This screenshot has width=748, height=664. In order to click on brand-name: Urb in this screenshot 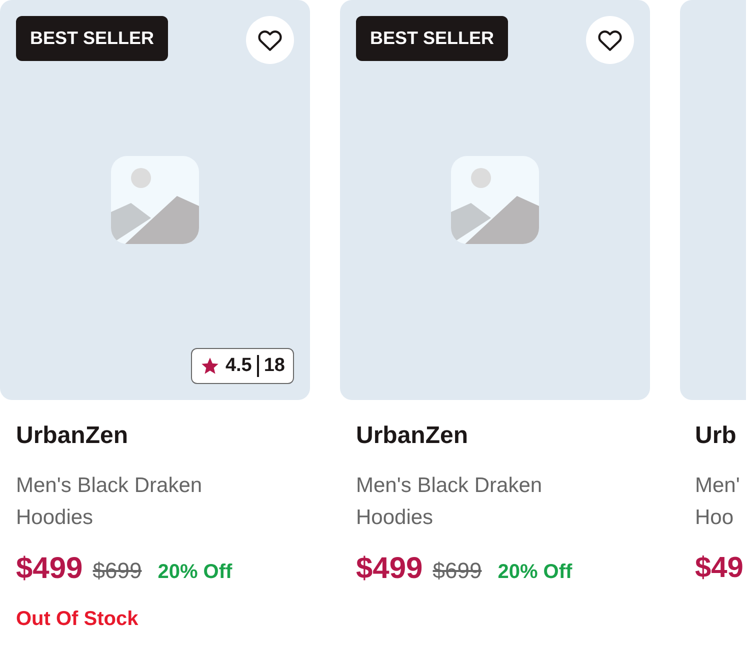, I will do `click(715, 436)`.